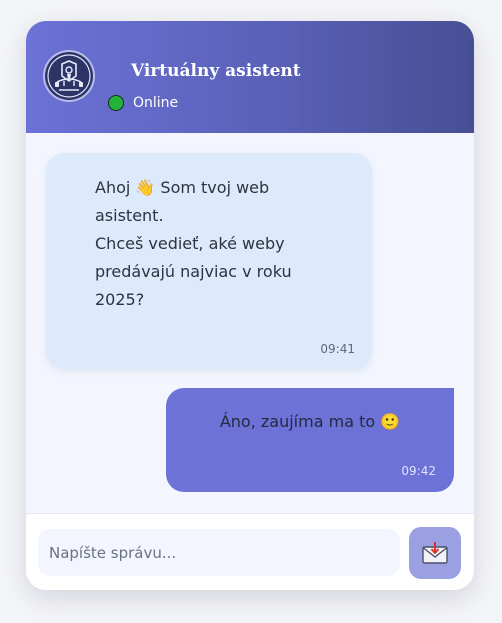 The width and height of the screenshot is (502, 623). Describe the element at coordinates (156, 103) in the screenshot. I see `online-status-label: Online` at that location.